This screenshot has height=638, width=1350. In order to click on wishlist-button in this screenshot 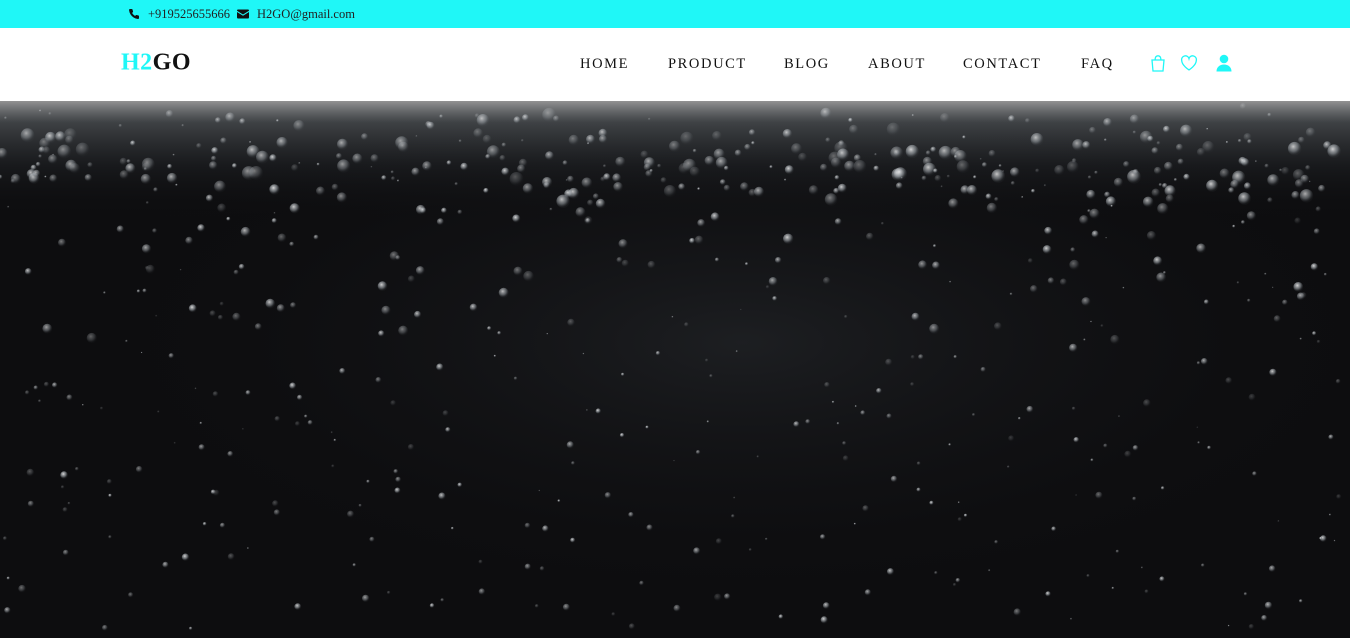, I will do `click(1189, 63)`.